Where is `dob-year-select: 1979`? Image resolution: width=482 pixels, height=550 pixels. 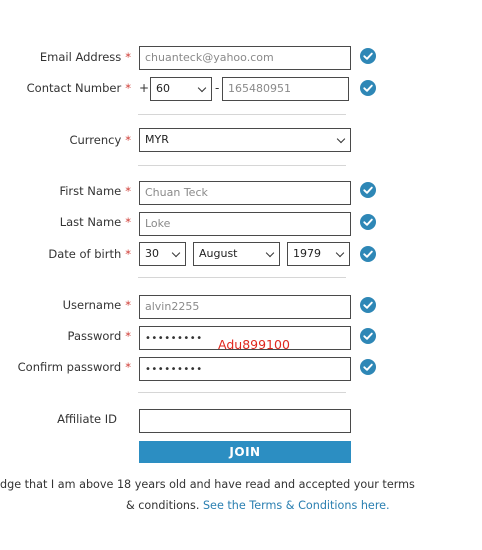 dob-year-select: 1979 is located at coordinates (318, 254).